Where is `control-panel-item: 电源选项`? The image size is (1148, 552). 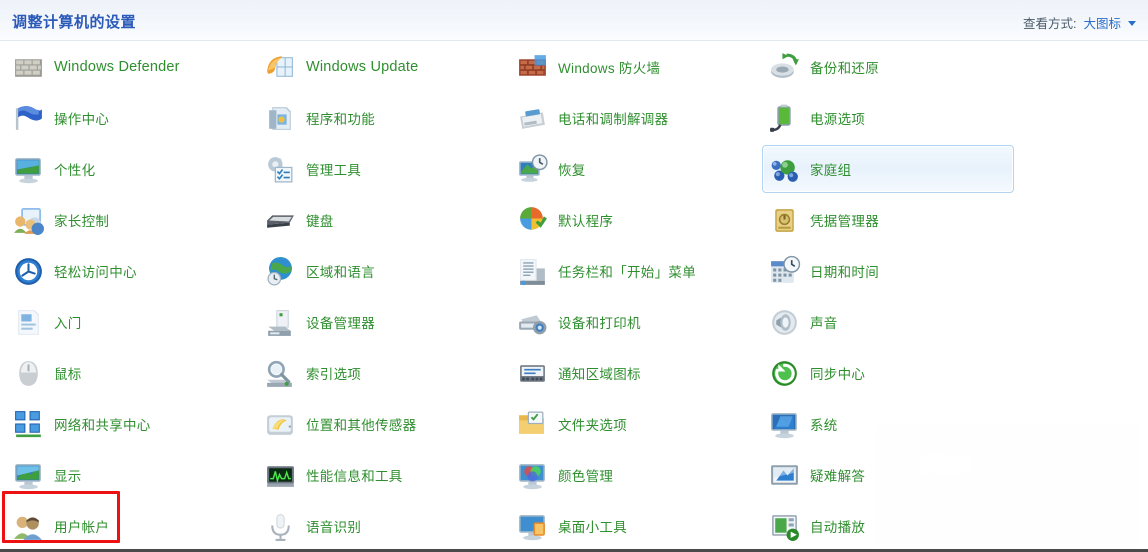 control-panel-item: 电源选项 is located at coordinates (888, 118).